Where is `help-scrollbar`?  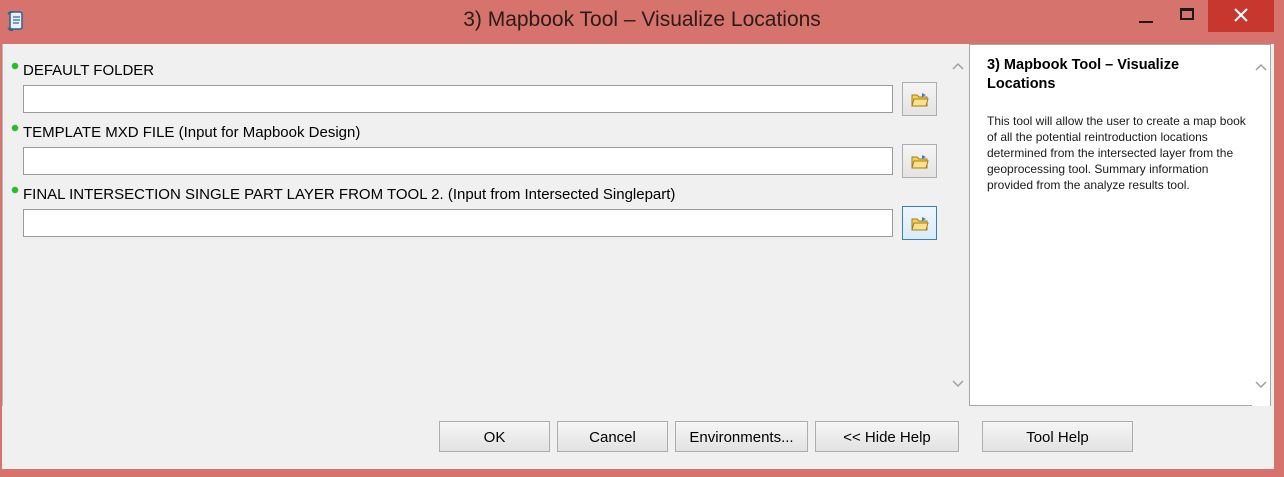 help-scrollbar is located at coordinates (1261, 226).